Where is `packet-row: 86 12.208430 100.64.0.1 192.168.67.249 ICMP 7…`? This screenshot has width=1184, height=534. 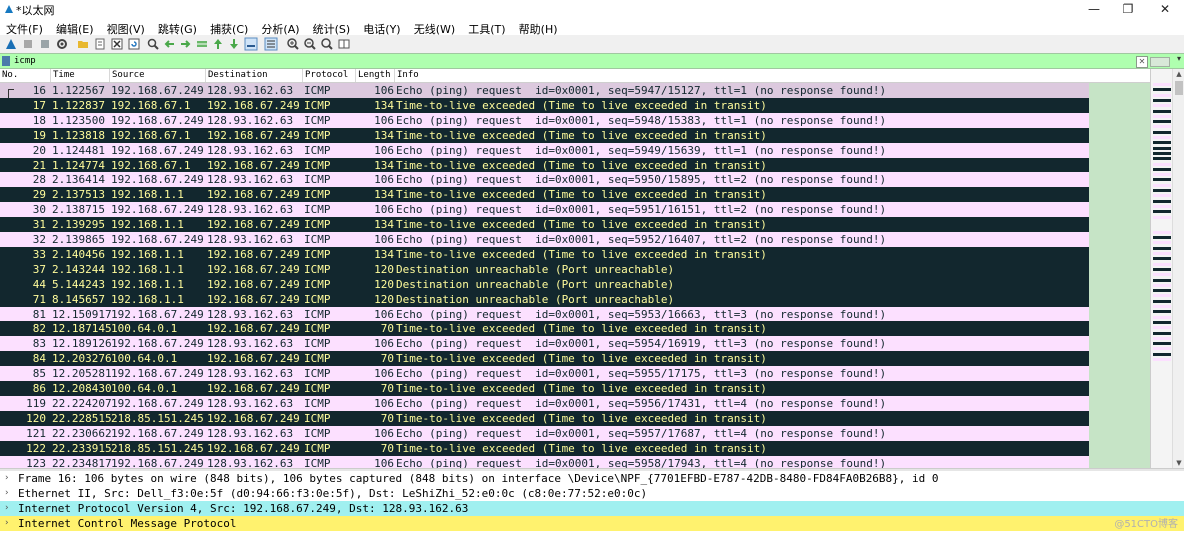 packet-row: 86 12.208430 100.64.0.1 192.168.67.249 ICMP 7… is located at coordinates (575, 388).